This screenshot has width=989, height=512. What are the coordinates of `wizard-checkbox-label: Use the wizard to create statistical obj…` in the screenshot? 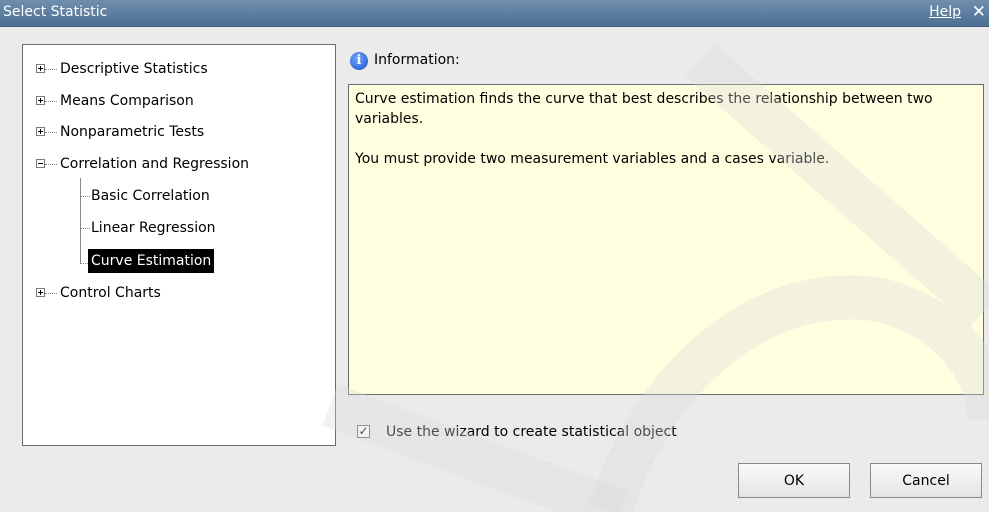 It's located at (531, 432).